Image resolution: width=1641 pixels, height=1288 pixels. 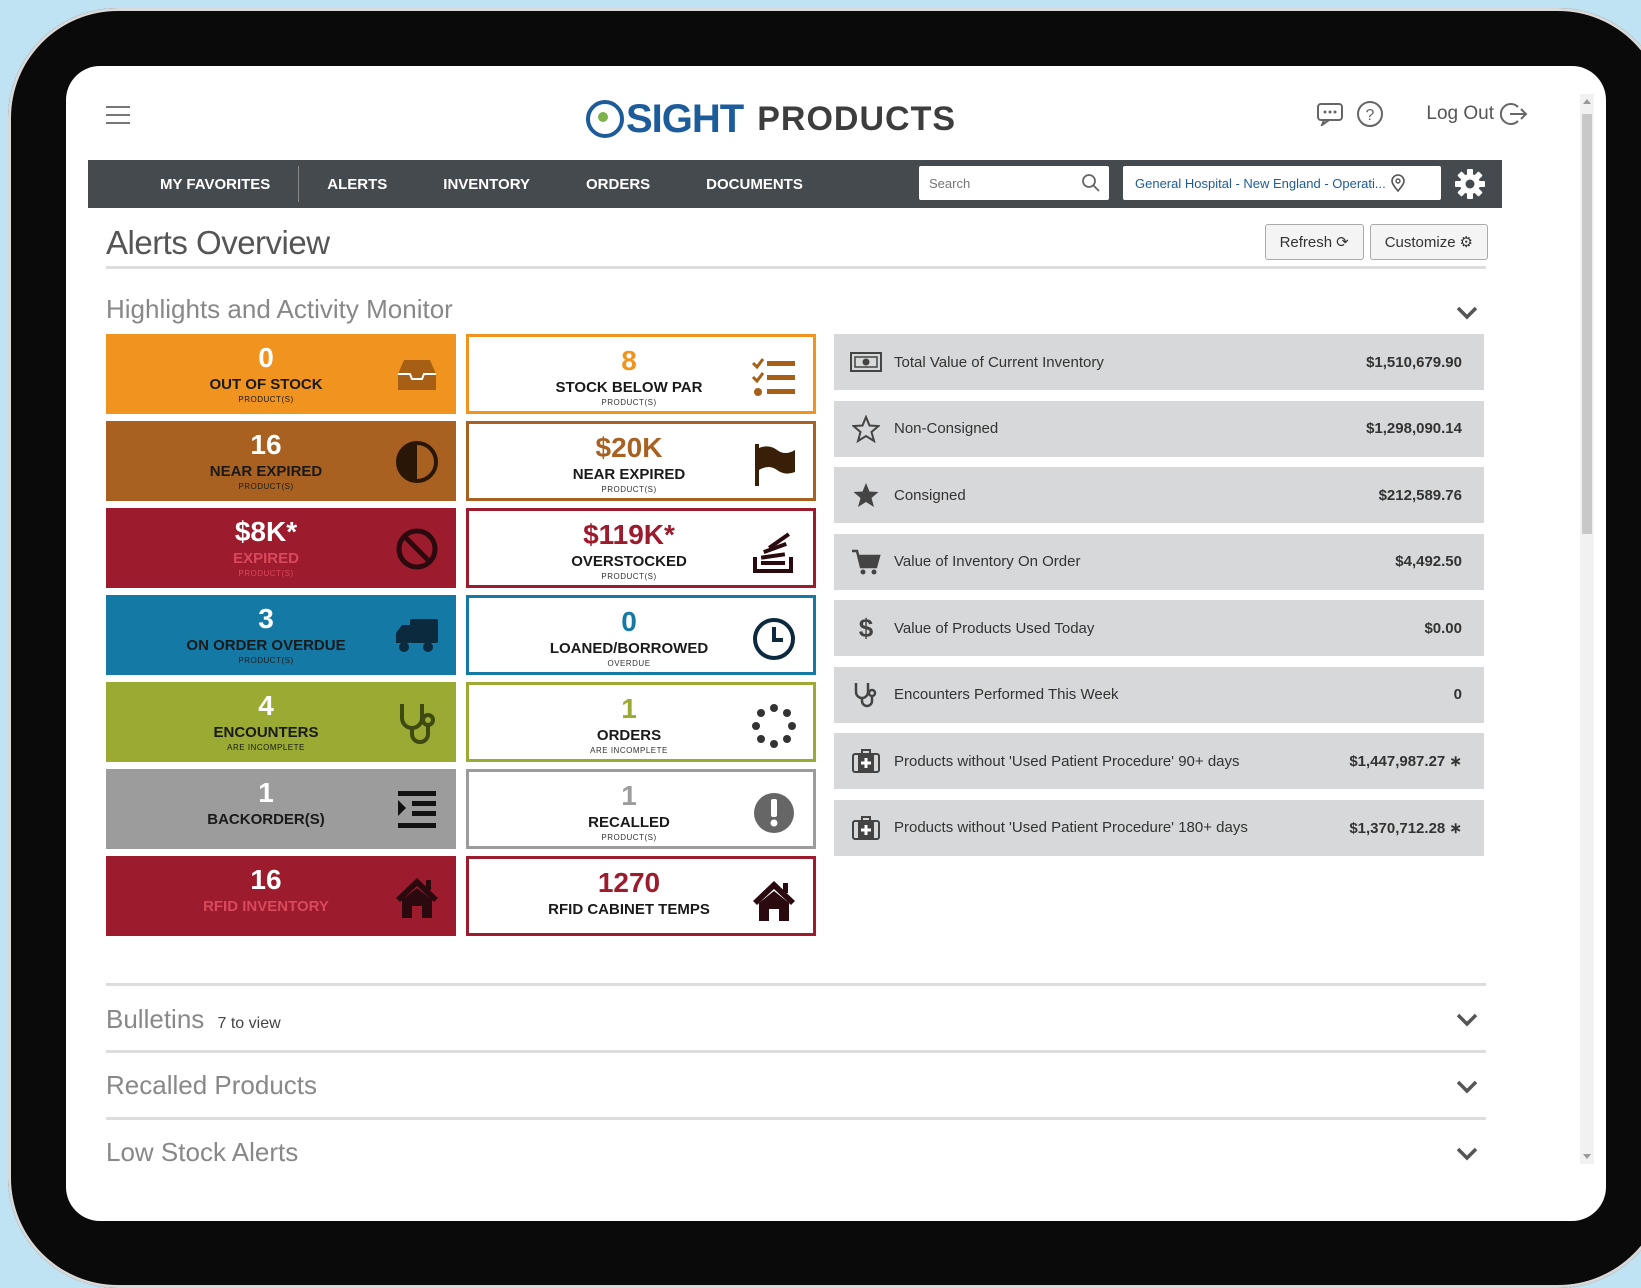 I want to click on star-outline-icon, so click(x=866, y=429).